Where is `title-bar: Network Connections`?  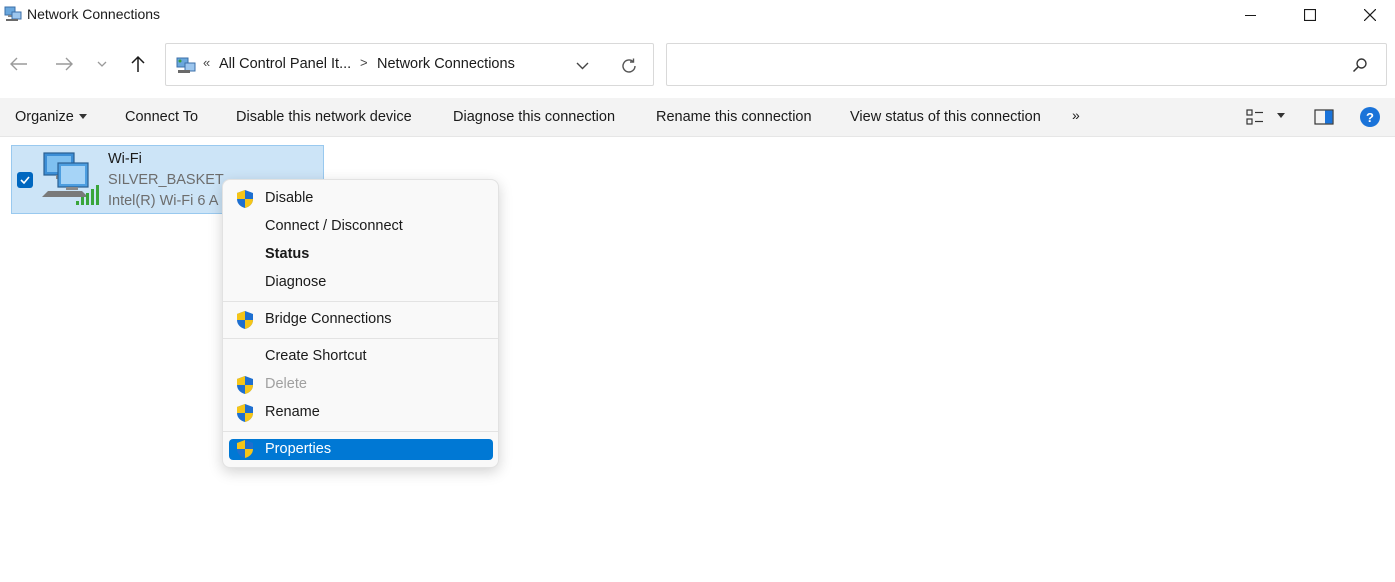
title-bar: Network Connections is located at coordinates (697, 15).